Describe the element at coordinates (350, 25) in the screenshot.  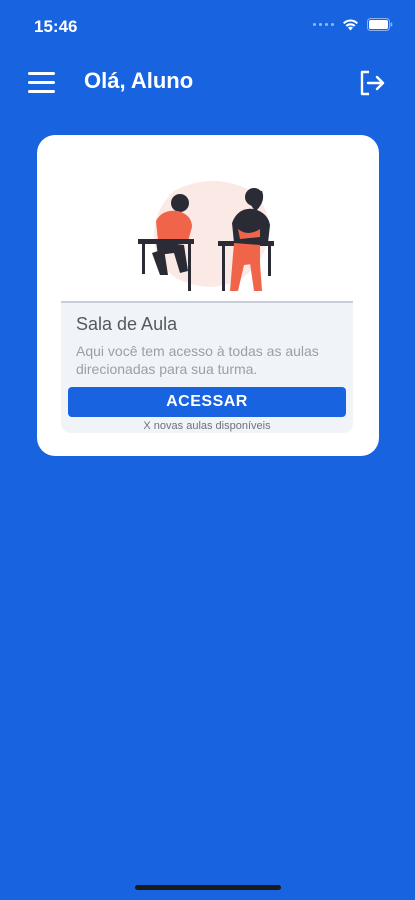
I see `wifi-icon` at that location.